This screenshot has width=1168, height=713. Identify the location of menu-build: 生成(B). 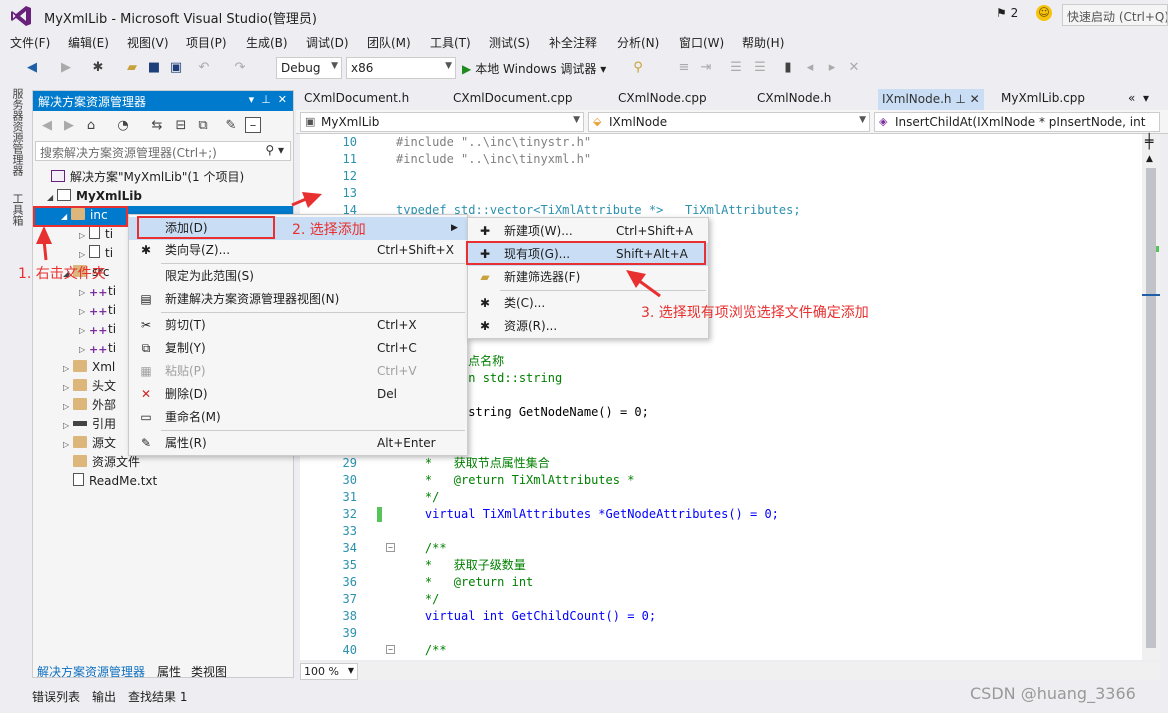
(267, 42).